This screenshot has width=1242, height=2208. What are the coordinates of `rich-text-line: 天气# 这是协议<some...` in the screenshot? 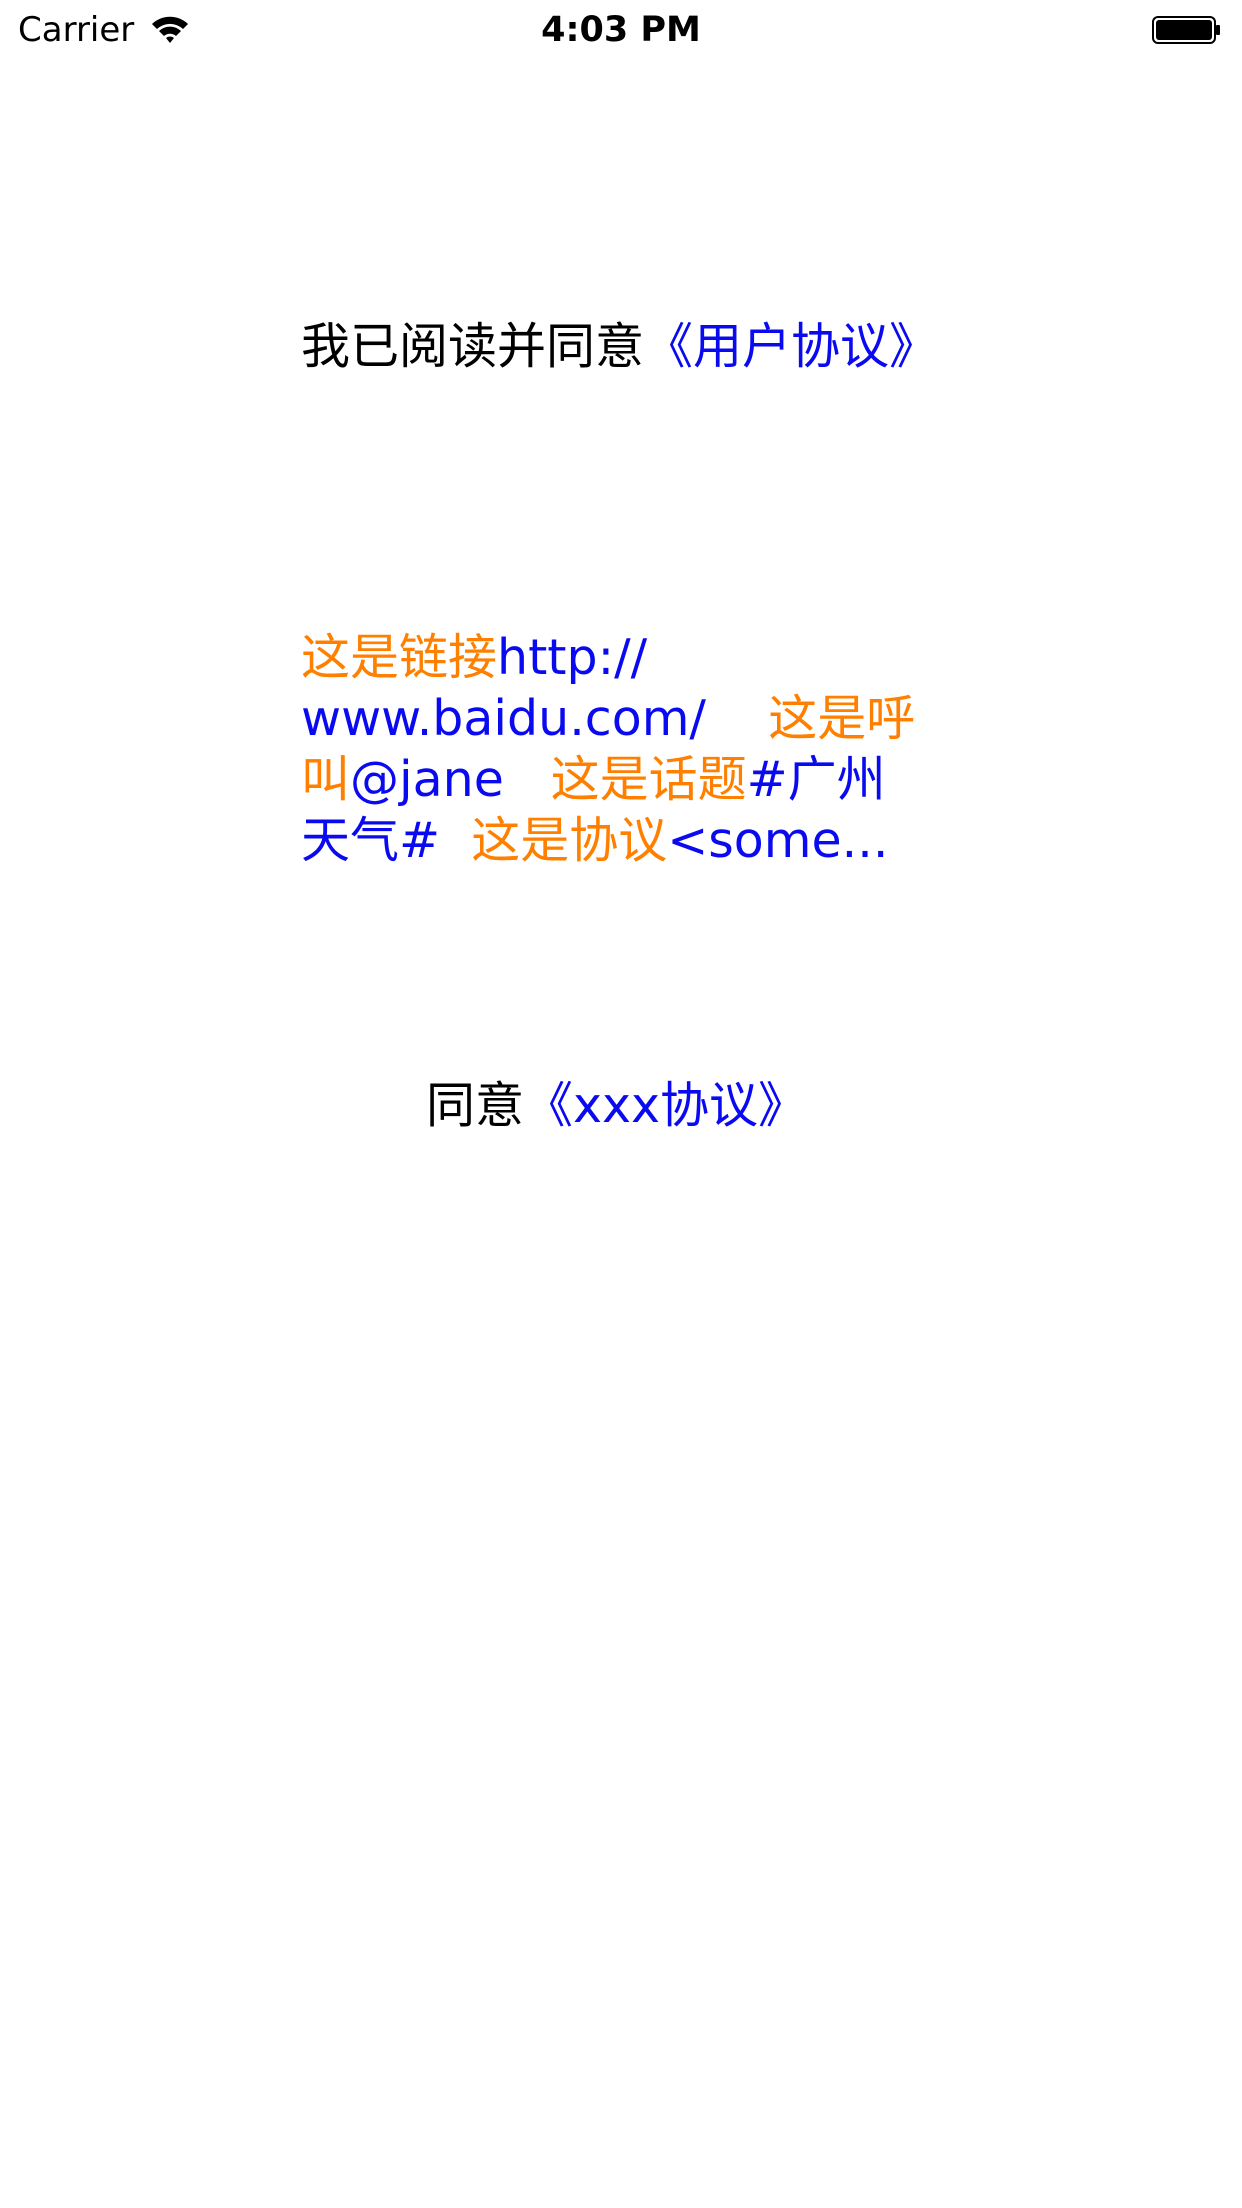 It's located at (601, 840).